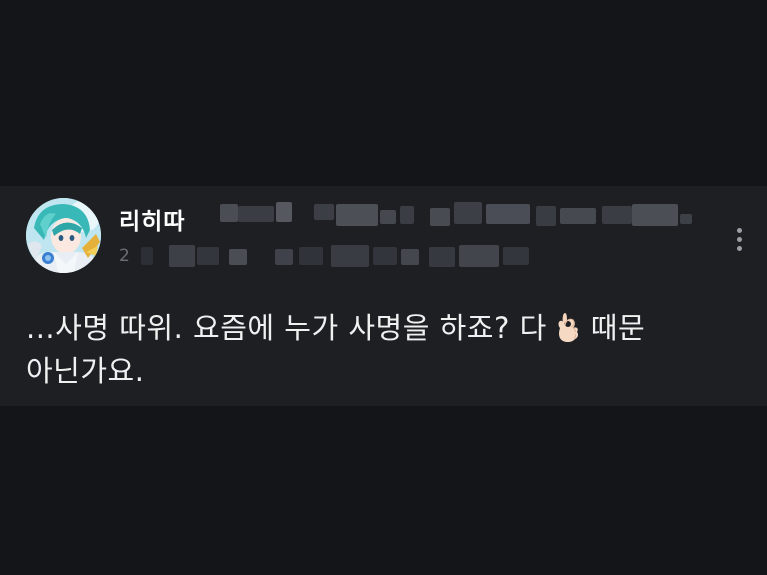 The height and width of the screenshot is (575, 767). I want to click on post-text-part-2: 때문, so click(618, 328).